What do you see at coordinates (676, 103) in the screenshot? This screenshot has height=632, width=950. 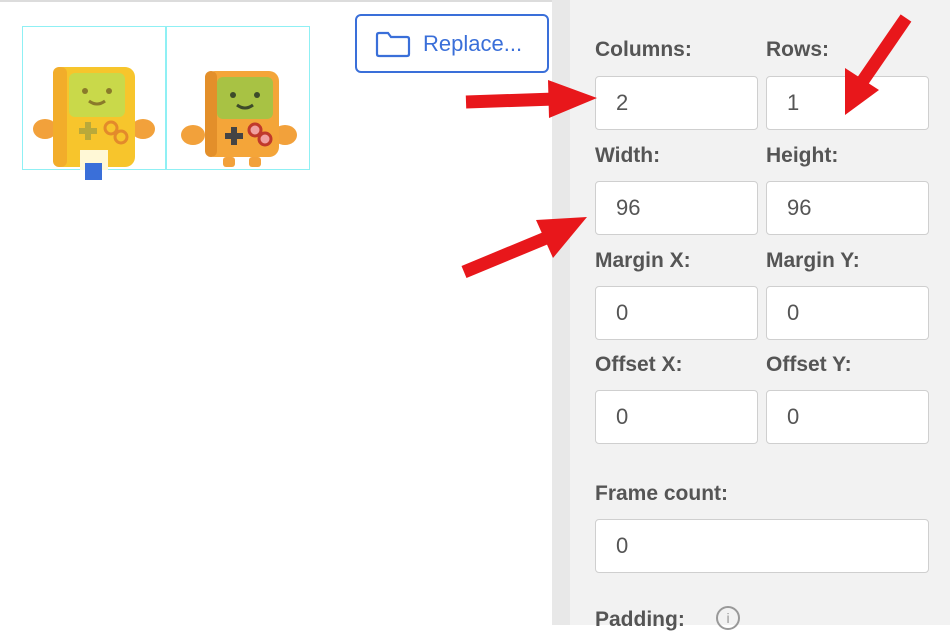 I see `columns-input: 2` at bounding box center [676, 103].